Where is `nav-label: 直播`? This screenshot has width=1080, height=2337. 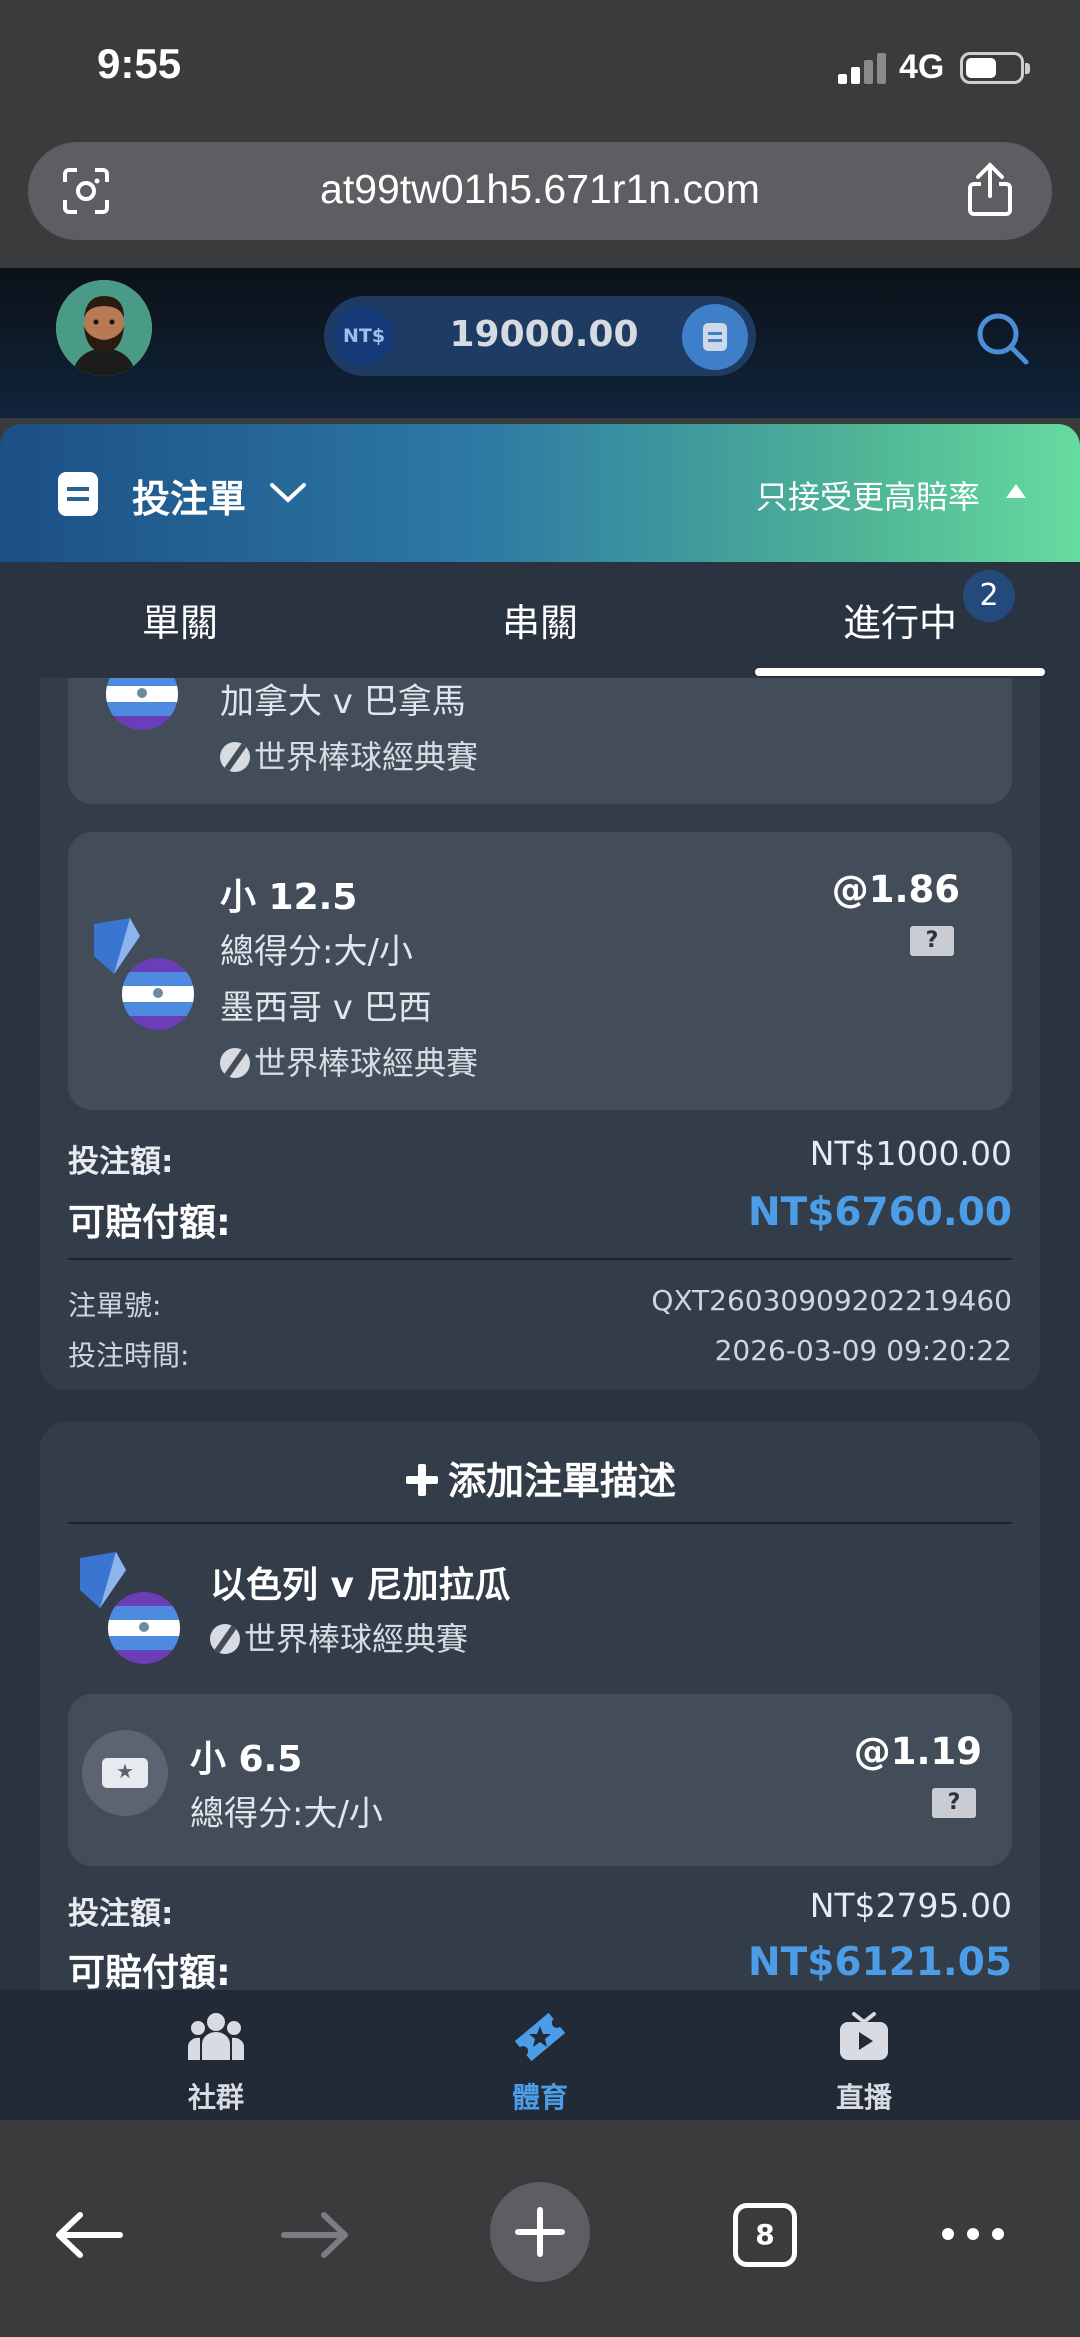 nav-label: 直播 is located at coordinates (863, 2097).